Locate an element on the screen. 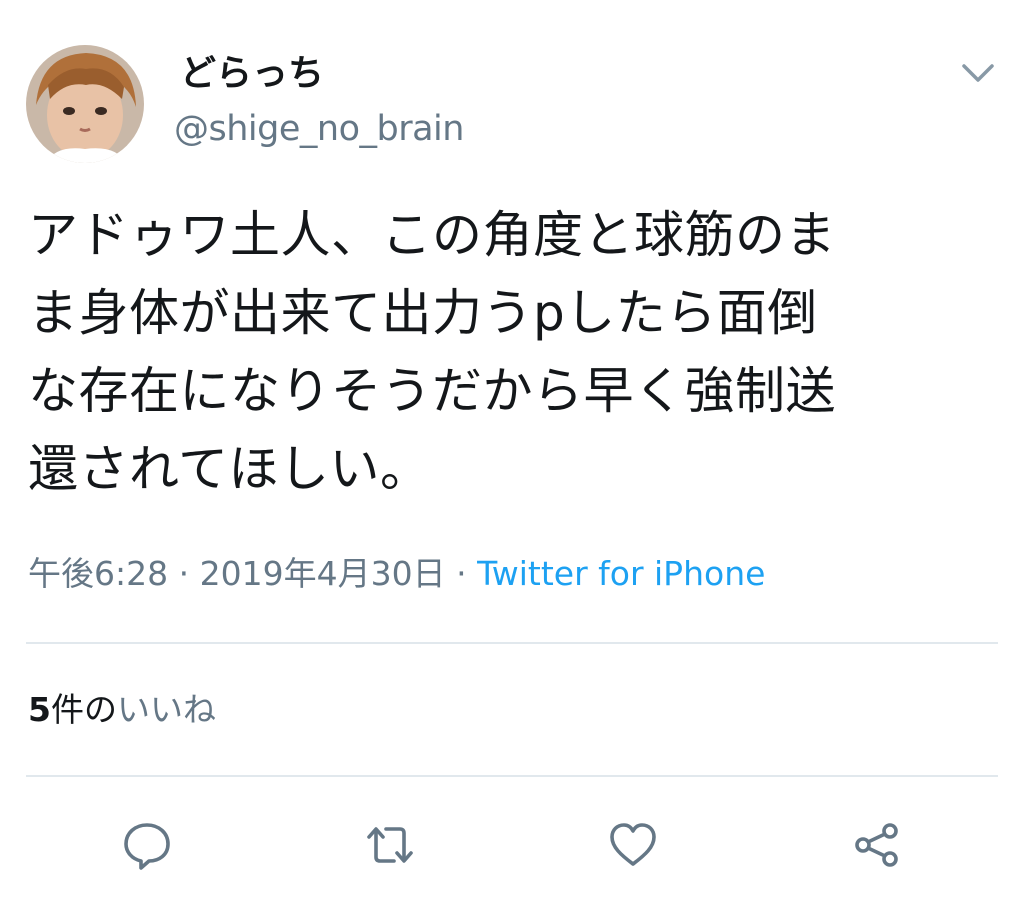  tweet-date: 2019年4月30日 is located at coordinates (322, 573).